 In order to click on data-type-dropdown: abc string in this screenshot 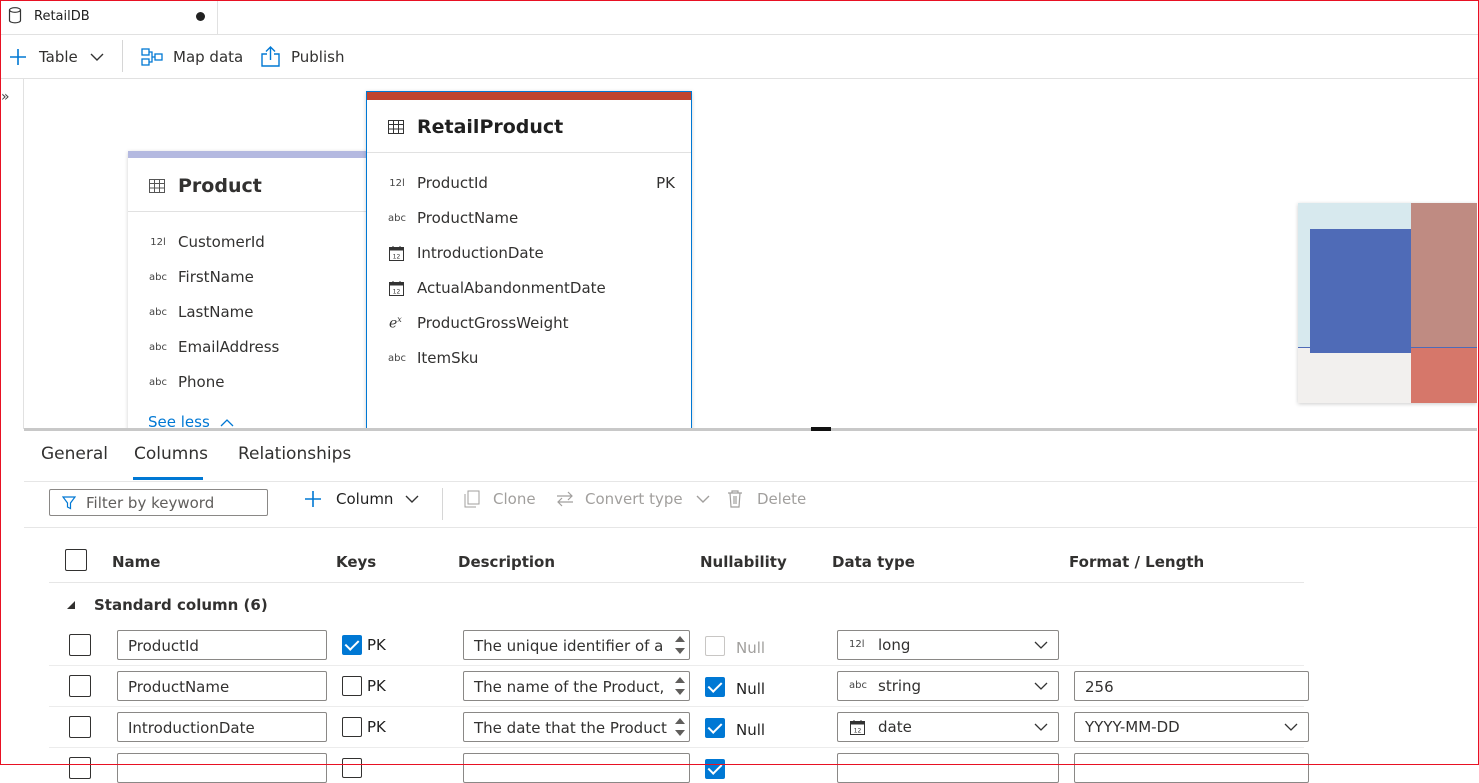, I will do `click(948, 686)`.